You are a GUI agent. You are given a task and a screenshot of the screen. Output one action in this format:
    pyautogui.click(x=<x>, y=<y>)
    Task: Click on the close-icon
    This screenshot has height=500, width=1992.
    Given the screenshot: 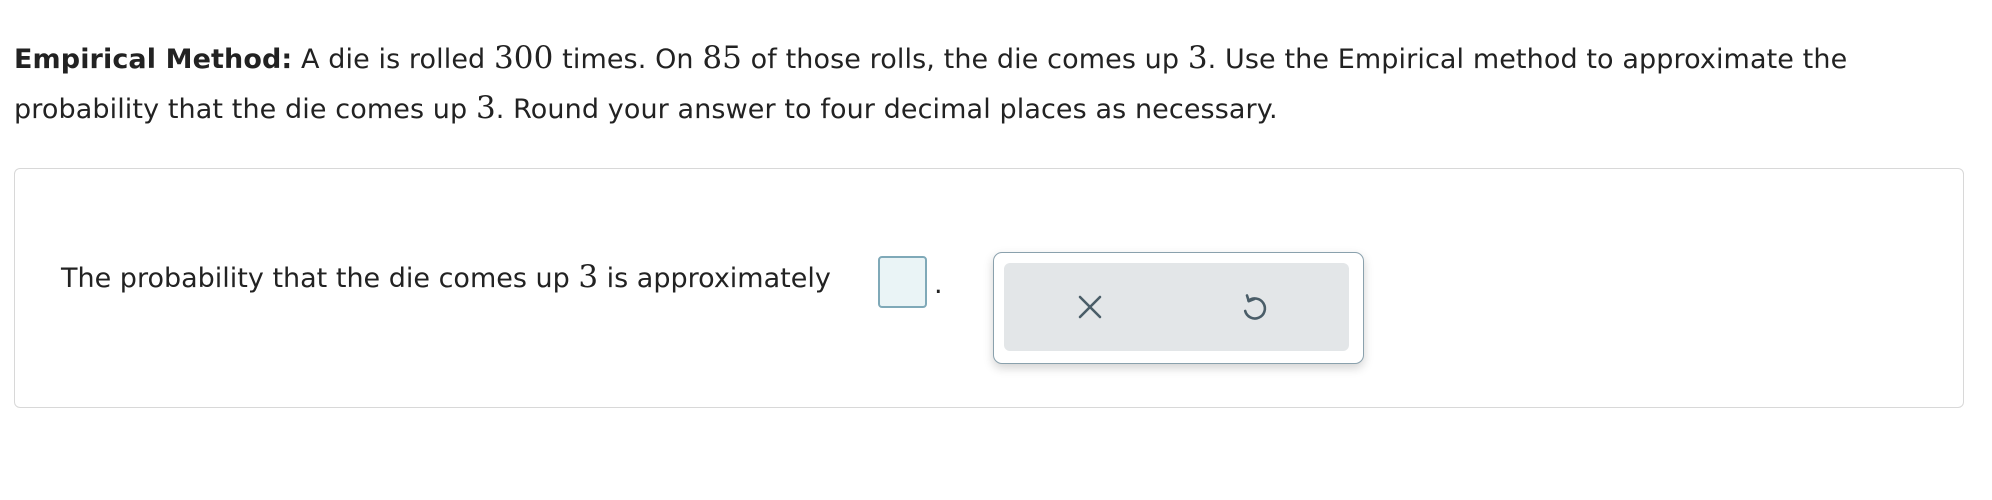 What is the action you would take?
    pyautogui.click(x=1090, y=307)
    